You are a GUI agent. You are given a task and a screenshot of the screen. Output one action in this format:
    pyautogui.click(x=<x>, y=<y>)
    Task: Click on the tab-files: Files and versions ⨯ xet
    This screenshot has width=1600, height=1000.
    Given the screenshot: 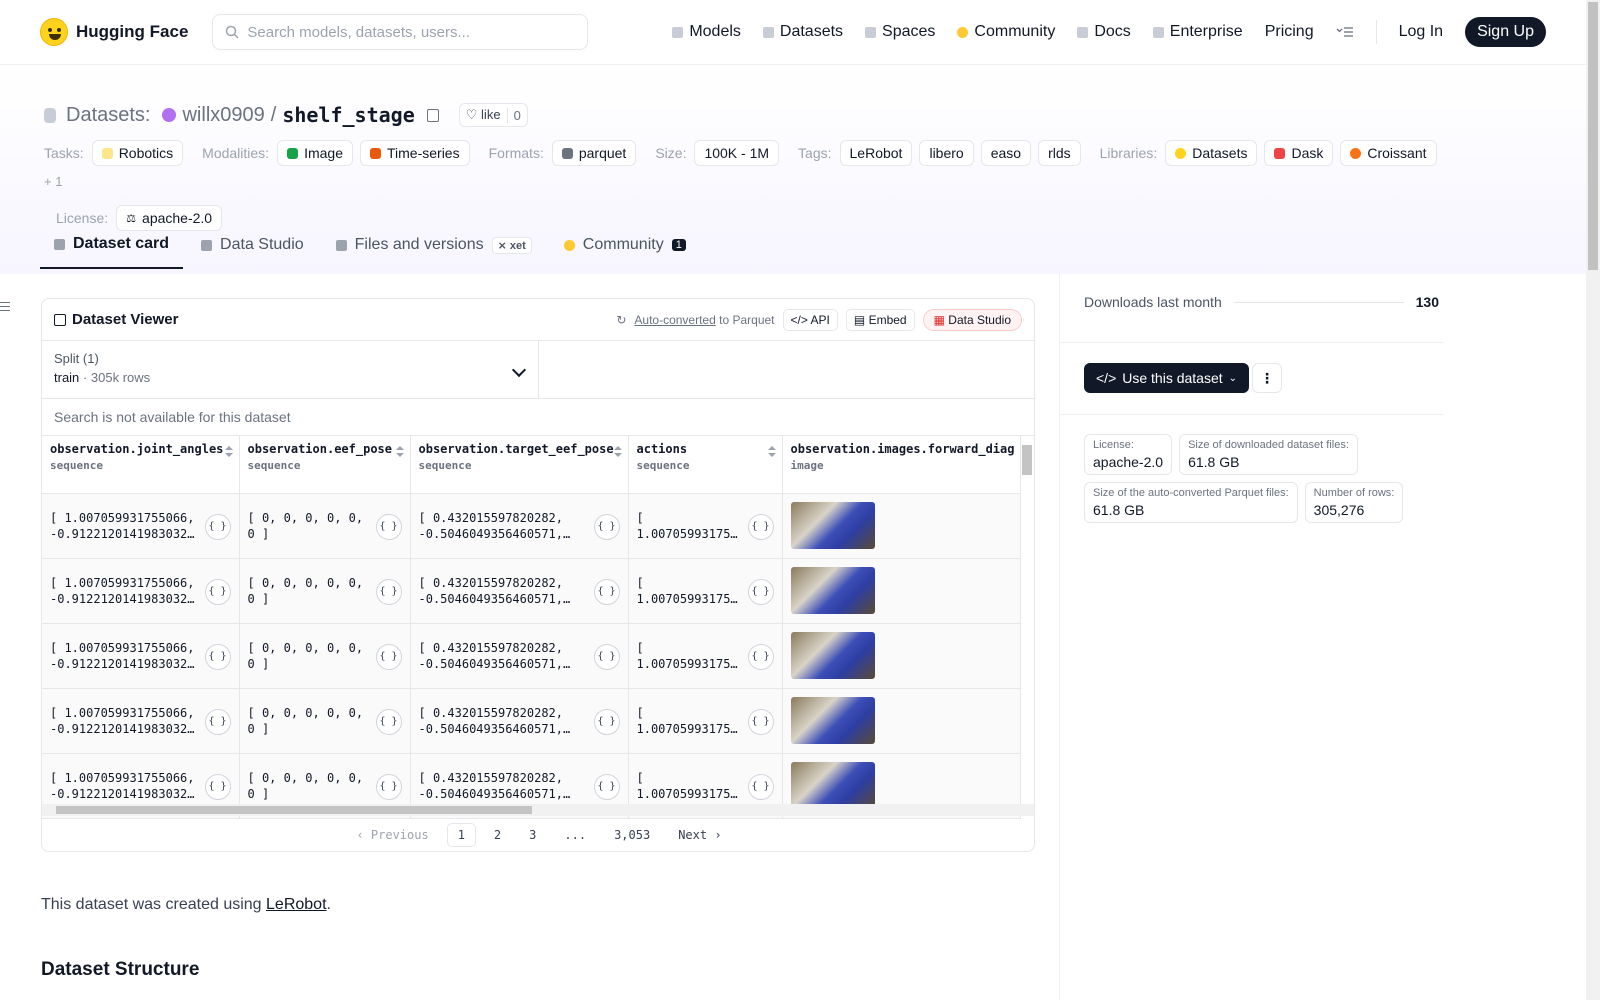 What is the action you would take?
    pyautogui.click(x=434, y=248)
    